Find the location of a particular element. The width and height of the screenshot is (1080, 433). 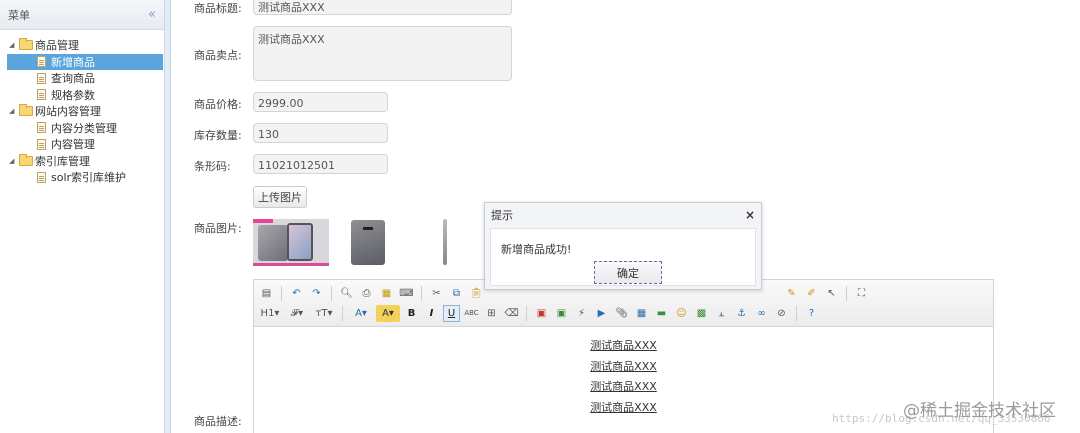

title-input: 测试商品XXX is located at coordinates (382, 7).